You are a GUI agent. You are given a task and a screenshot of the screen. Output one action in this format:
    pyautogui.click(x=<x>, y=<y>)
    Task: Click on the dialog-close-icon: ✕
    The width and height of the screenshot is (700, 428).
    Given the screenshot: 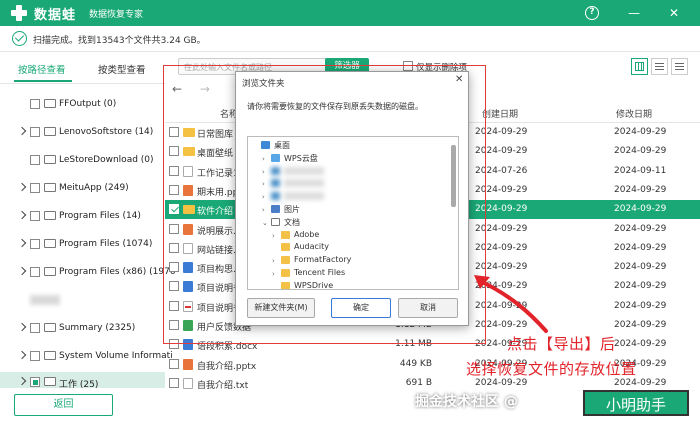 What is the action you would take?
    pyautogui.click(x=459, y=79)
    